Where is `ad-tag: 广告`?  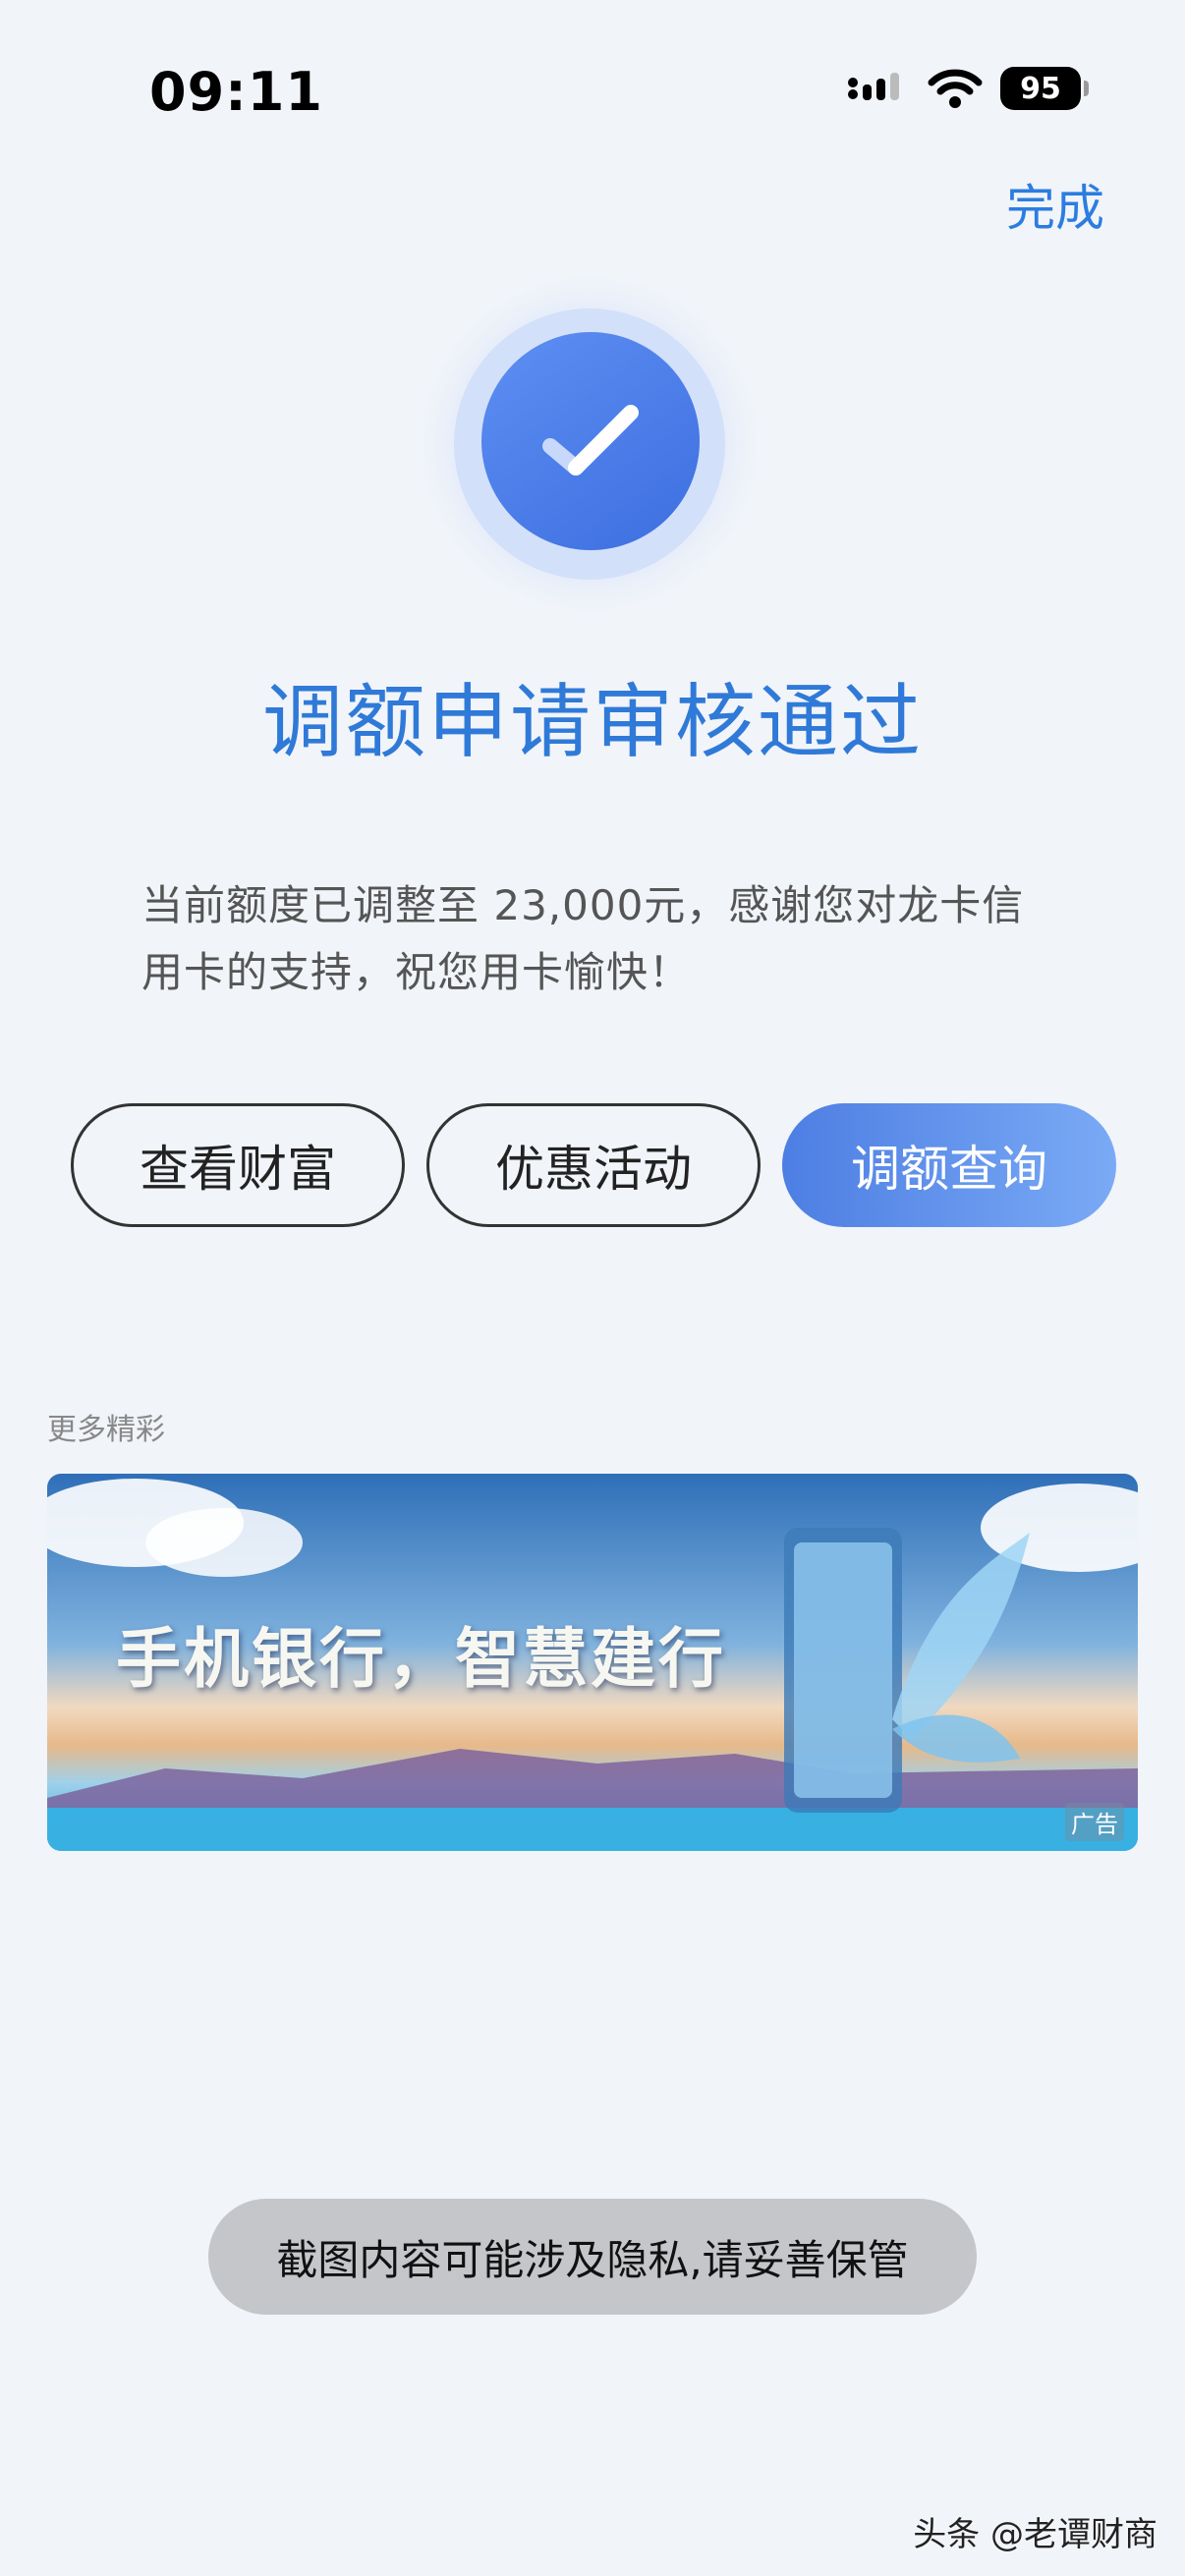 ad-tag: 广告 is located at coordinates (1095, 1822).